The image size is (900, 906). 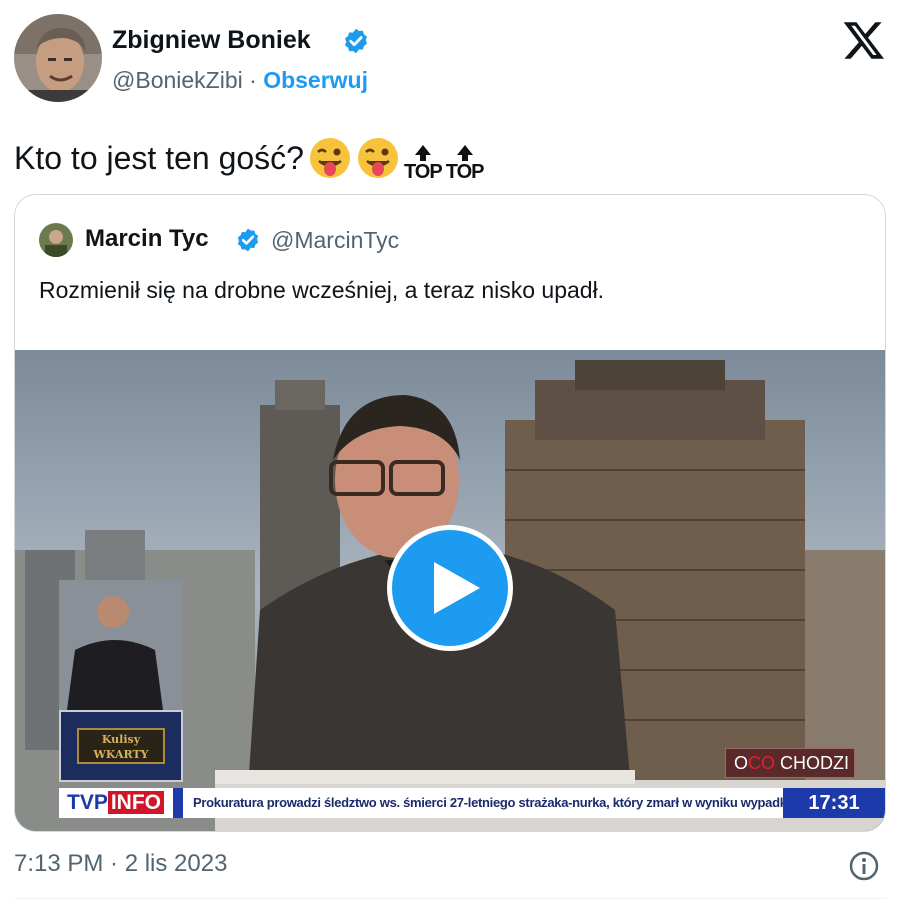 What do you see at coordinates (58, 58) in the screenshot?
I see `author-avatar` at bounding box center [58, 58].